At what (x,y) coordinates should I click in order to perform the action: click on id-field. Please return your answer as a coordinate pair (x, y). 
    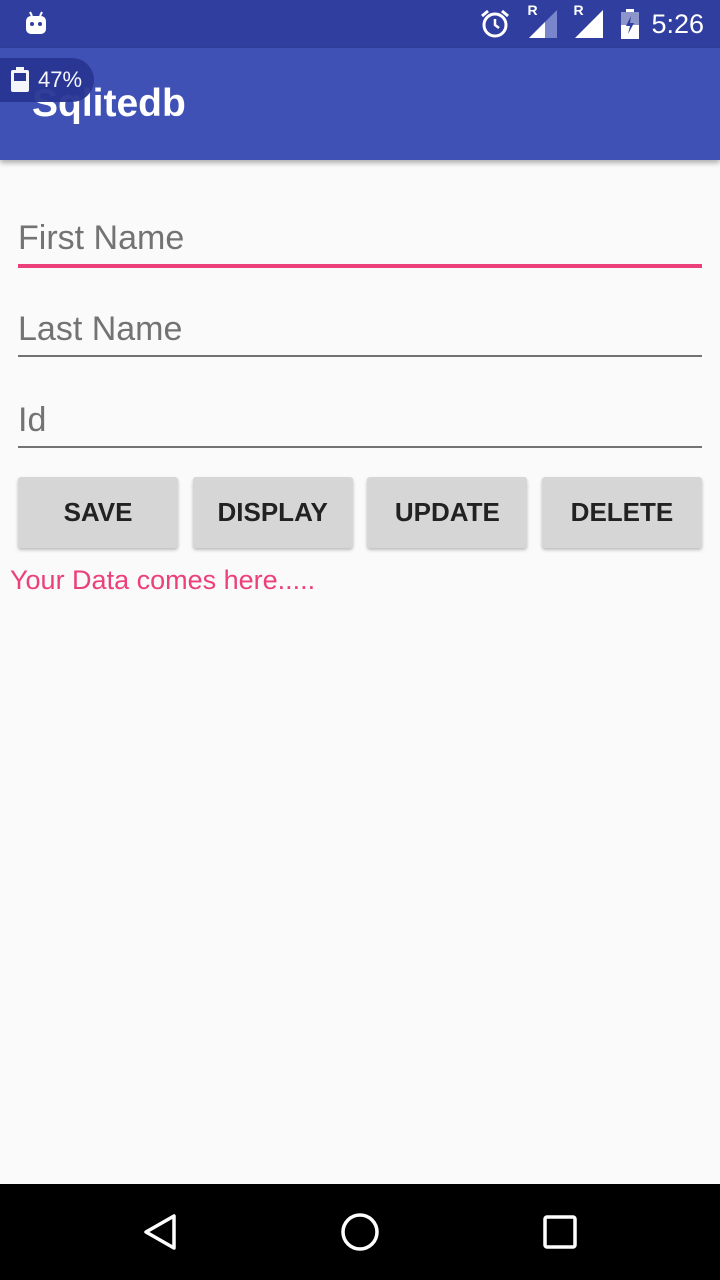
    Looking at the image, I should click on (360, 421).